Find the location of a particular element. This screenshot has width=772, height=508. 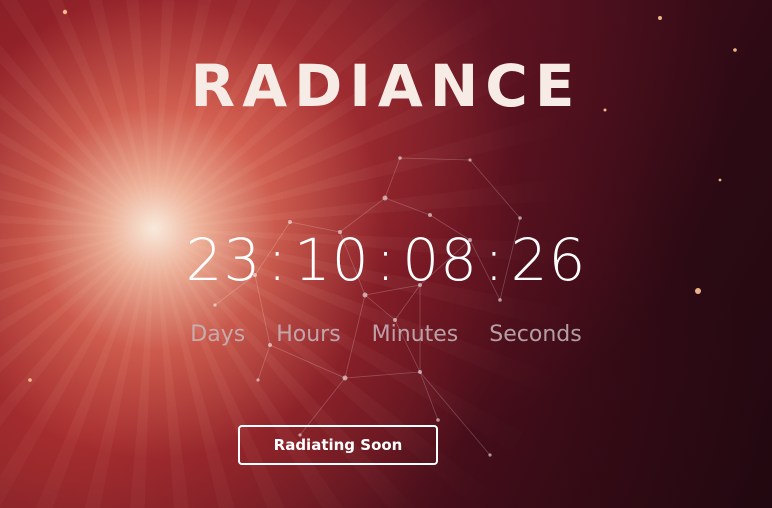

label-seconds: Seconds is located at coordinates (535, 334).